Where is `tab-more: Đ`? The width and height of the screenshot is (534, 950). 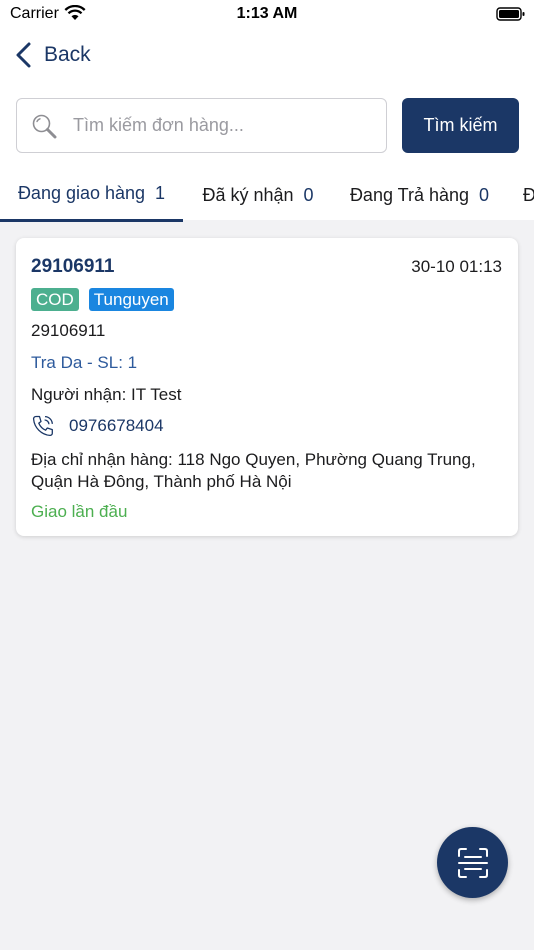 tab-more: Đ is located at coordinates (528, 195).